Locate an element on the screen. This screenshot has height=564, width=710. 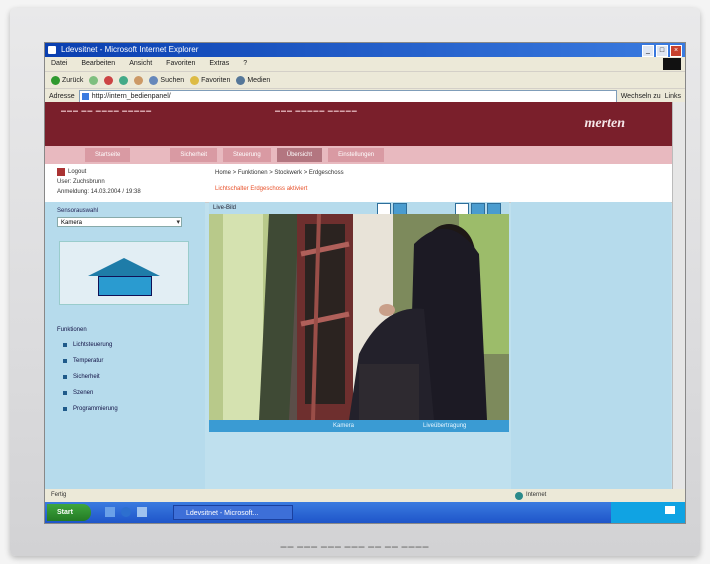
logout-icon is located at coordinates (61, 172).